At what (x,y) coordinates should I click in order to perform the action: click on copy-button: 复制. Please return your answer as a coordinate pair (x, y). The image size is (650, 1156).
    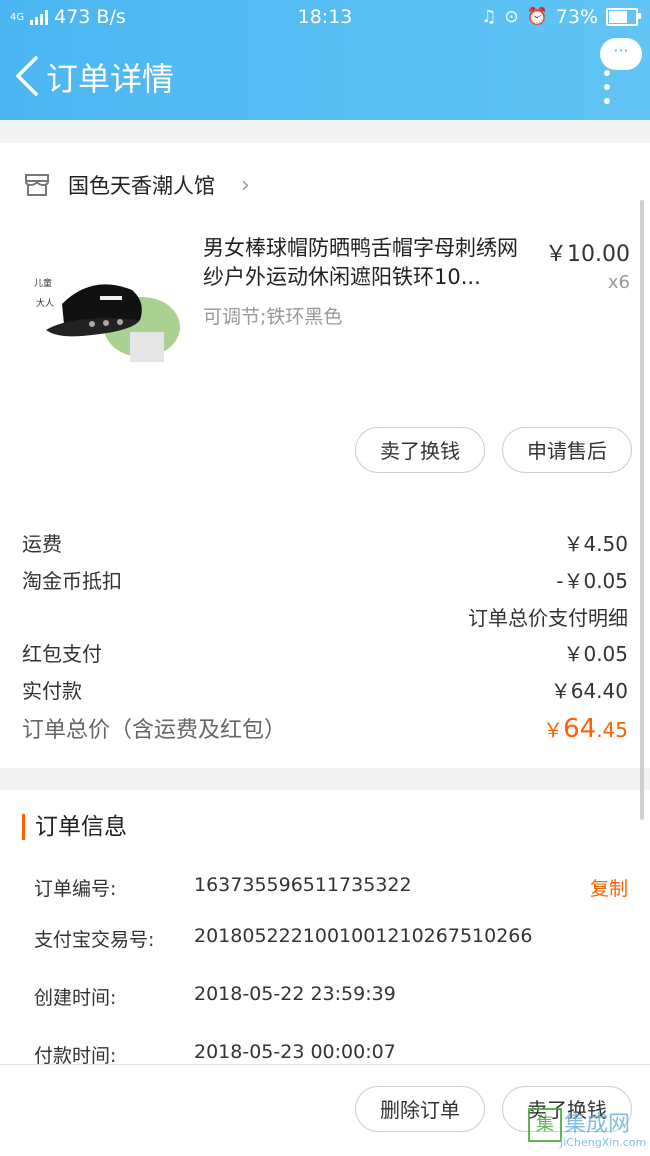
    Looking at the image, I should click on (609, 887).